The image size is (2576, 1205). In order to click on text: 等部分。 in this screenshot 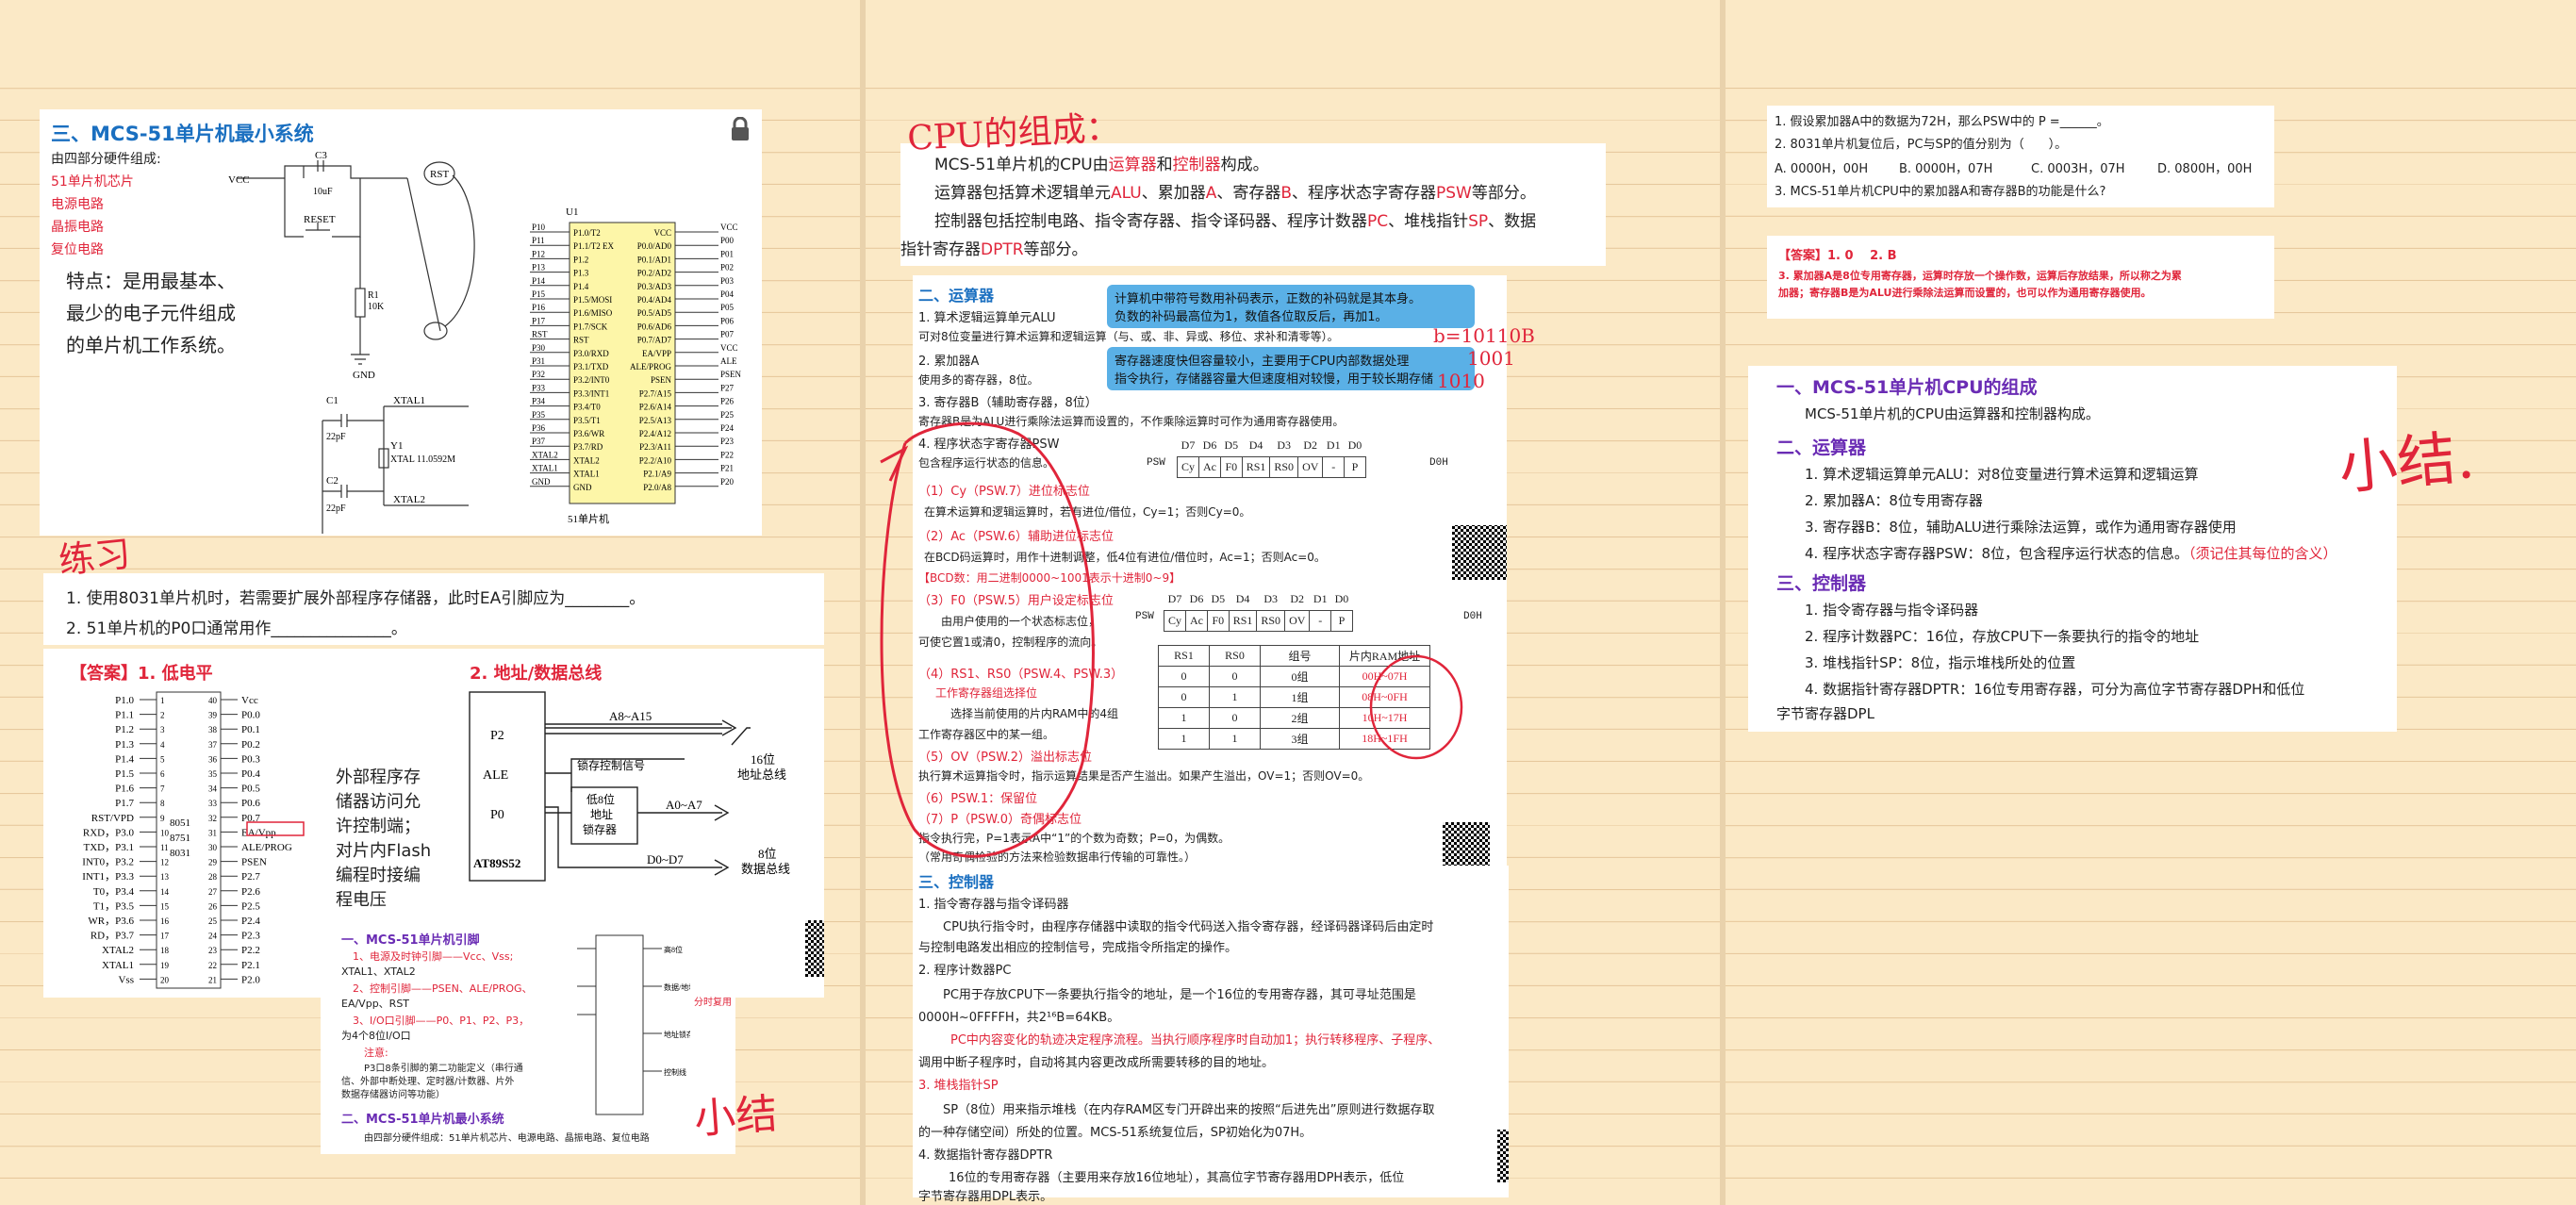, I will do `click(1503, 193)`.